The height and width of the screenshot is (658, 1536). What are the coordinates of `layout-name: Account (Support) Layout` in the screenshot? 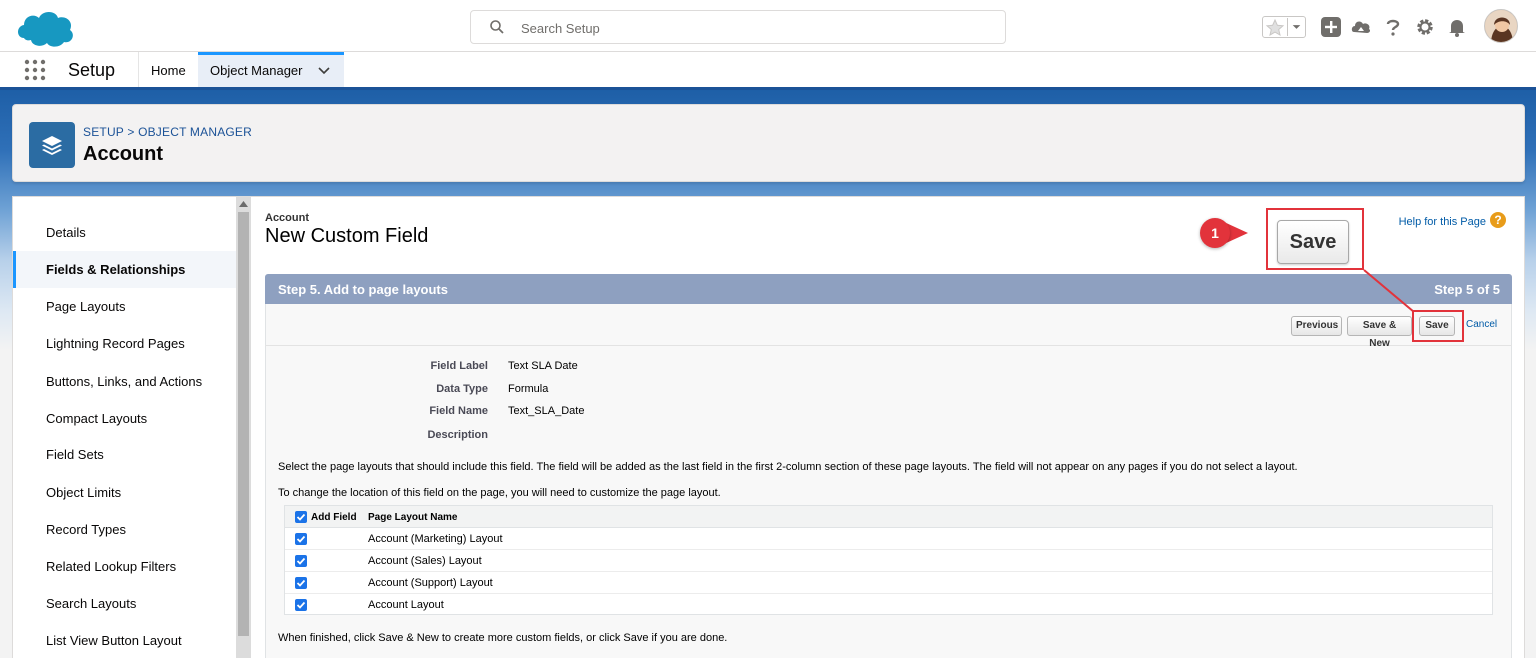 It's located at (430, 583).